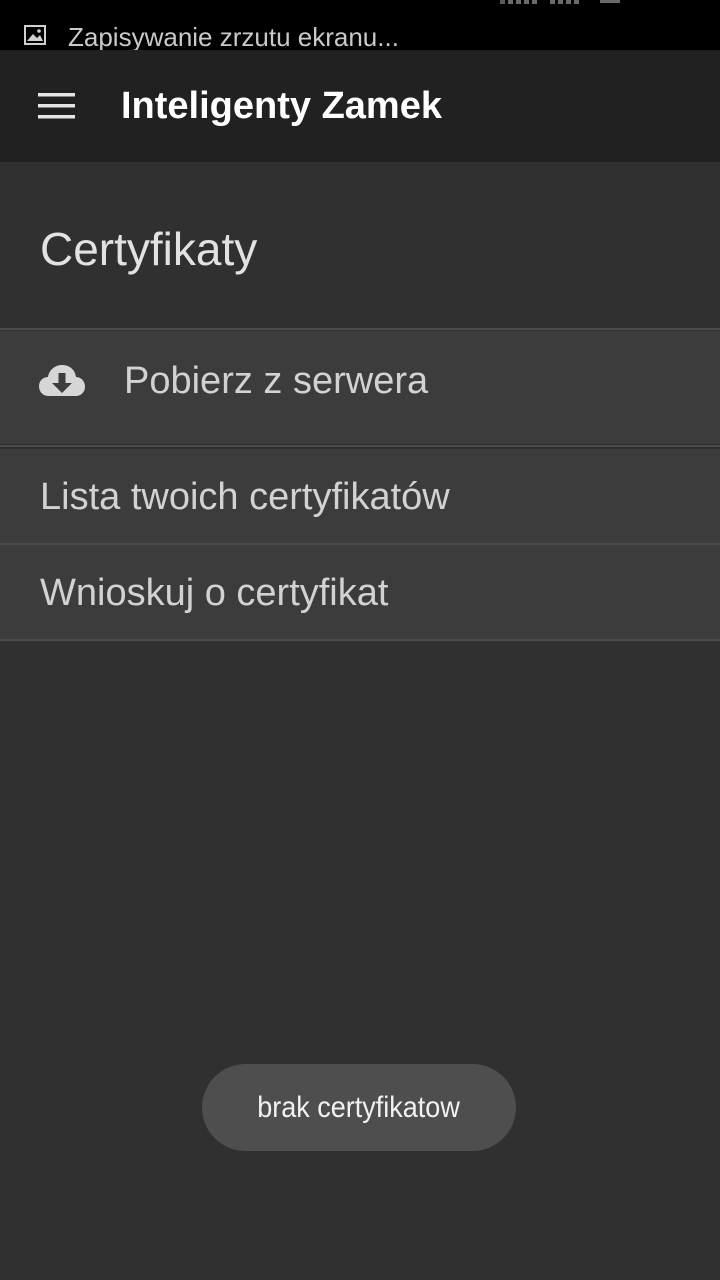 Image resolution: width=720 pixels, height=1280 pixels. I want to click on app-title: Inteligenty Zamek, so click(281, 106).